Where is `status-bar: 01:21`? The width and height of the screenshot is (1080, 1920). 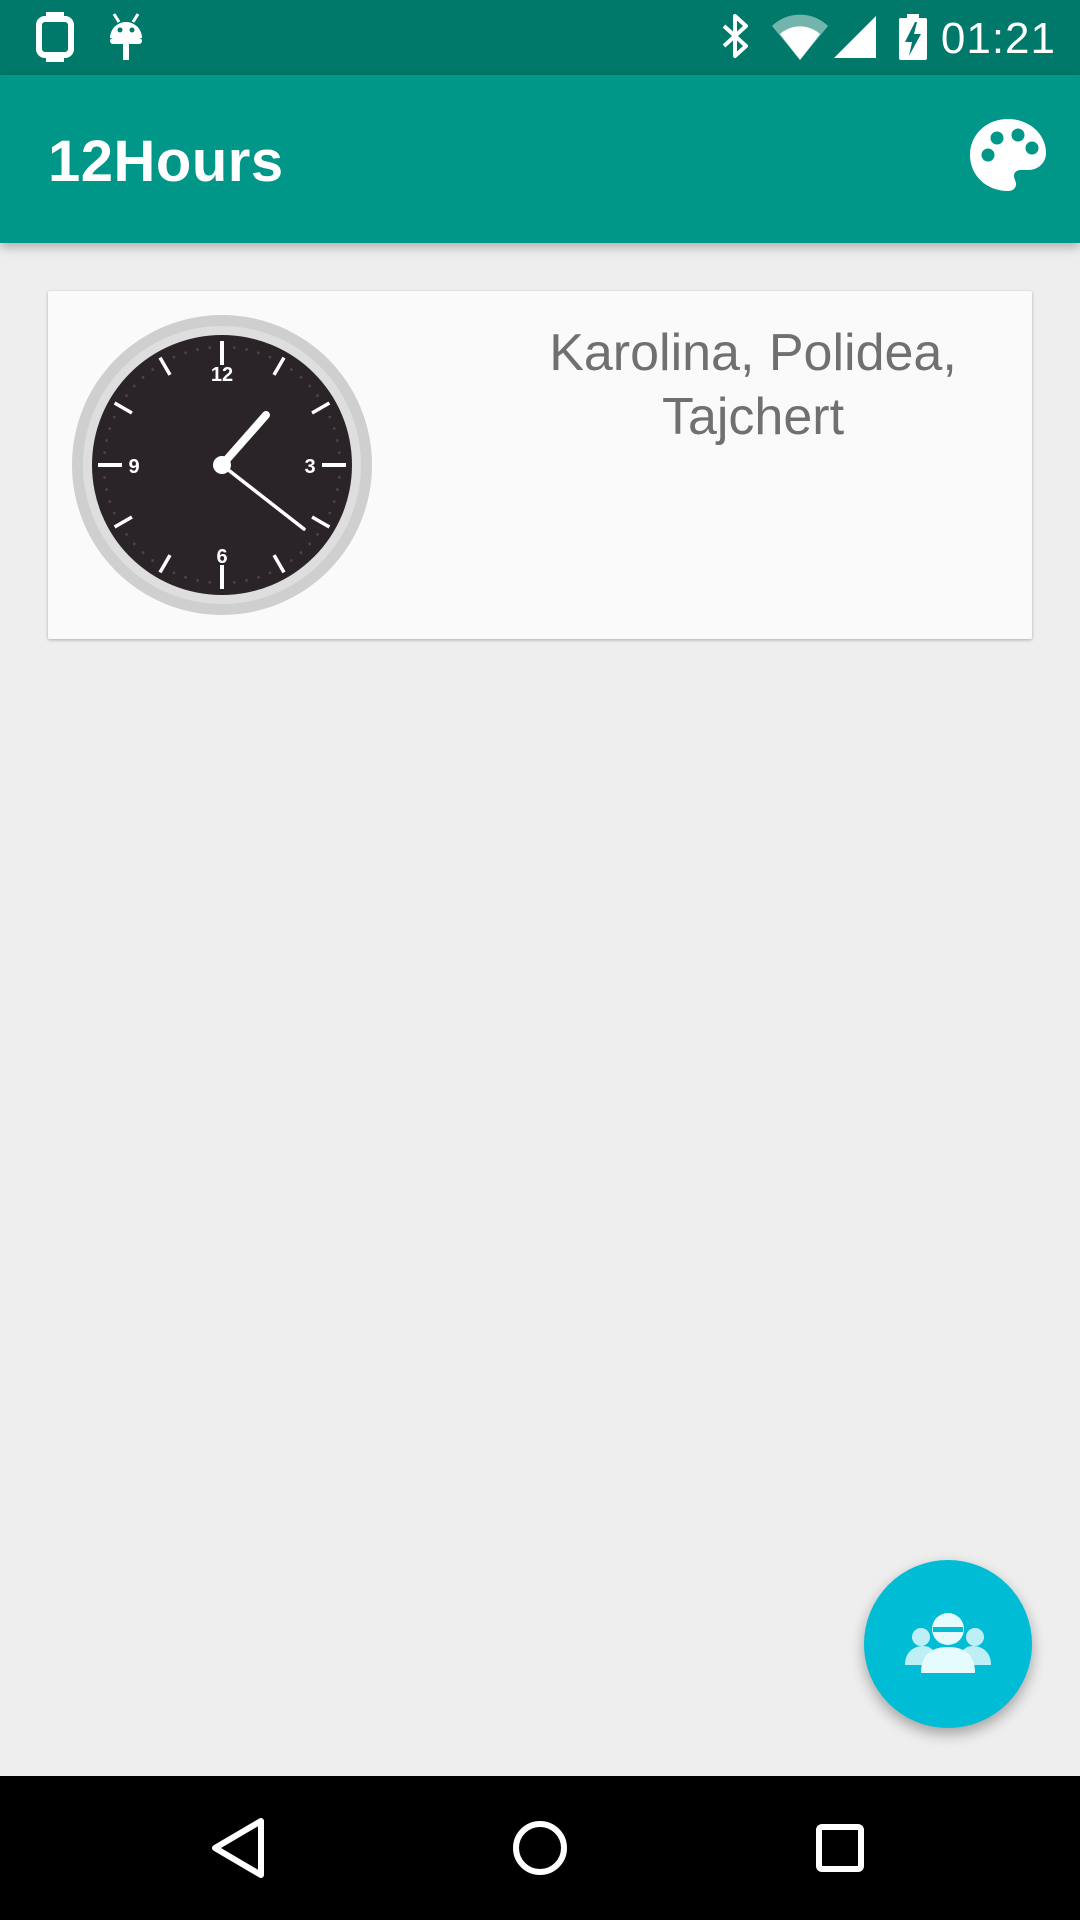 status-bar: 01:21 is located at coordinates (540, 37).